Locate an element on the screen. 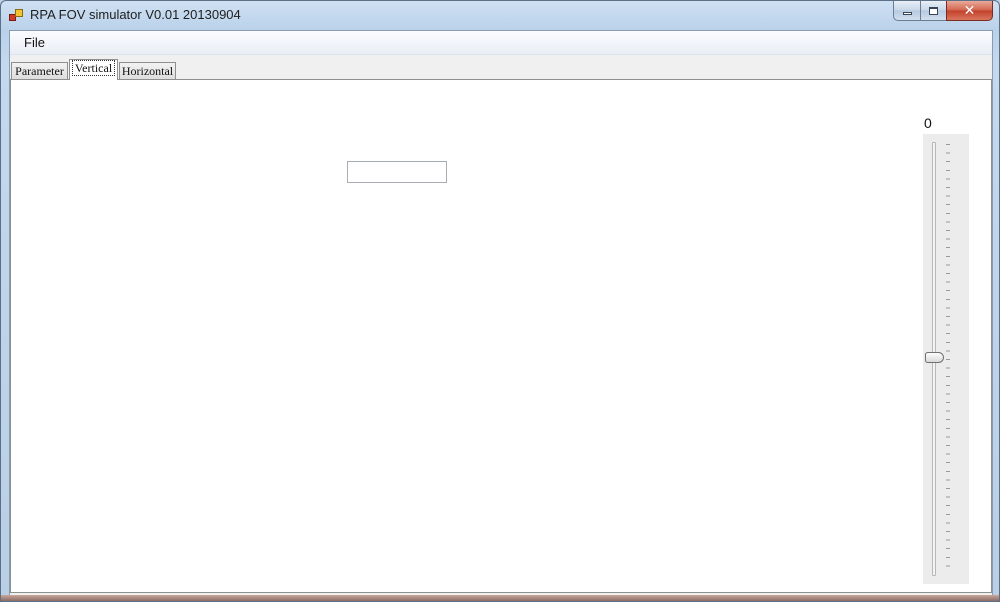  tab-horizontal: Horizontal is located at coordinates (147, 71).